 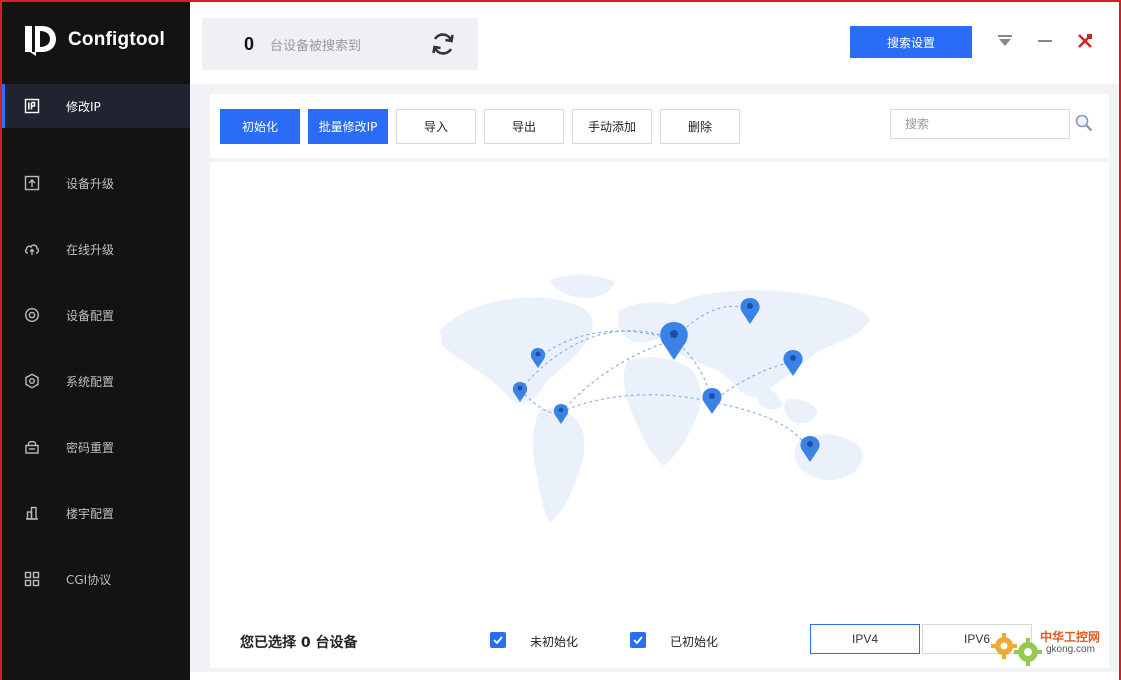 What do you see at coordinates (1085, 41) in the screenshot?
I see `close-icon` at bounding box center [1085, 41].